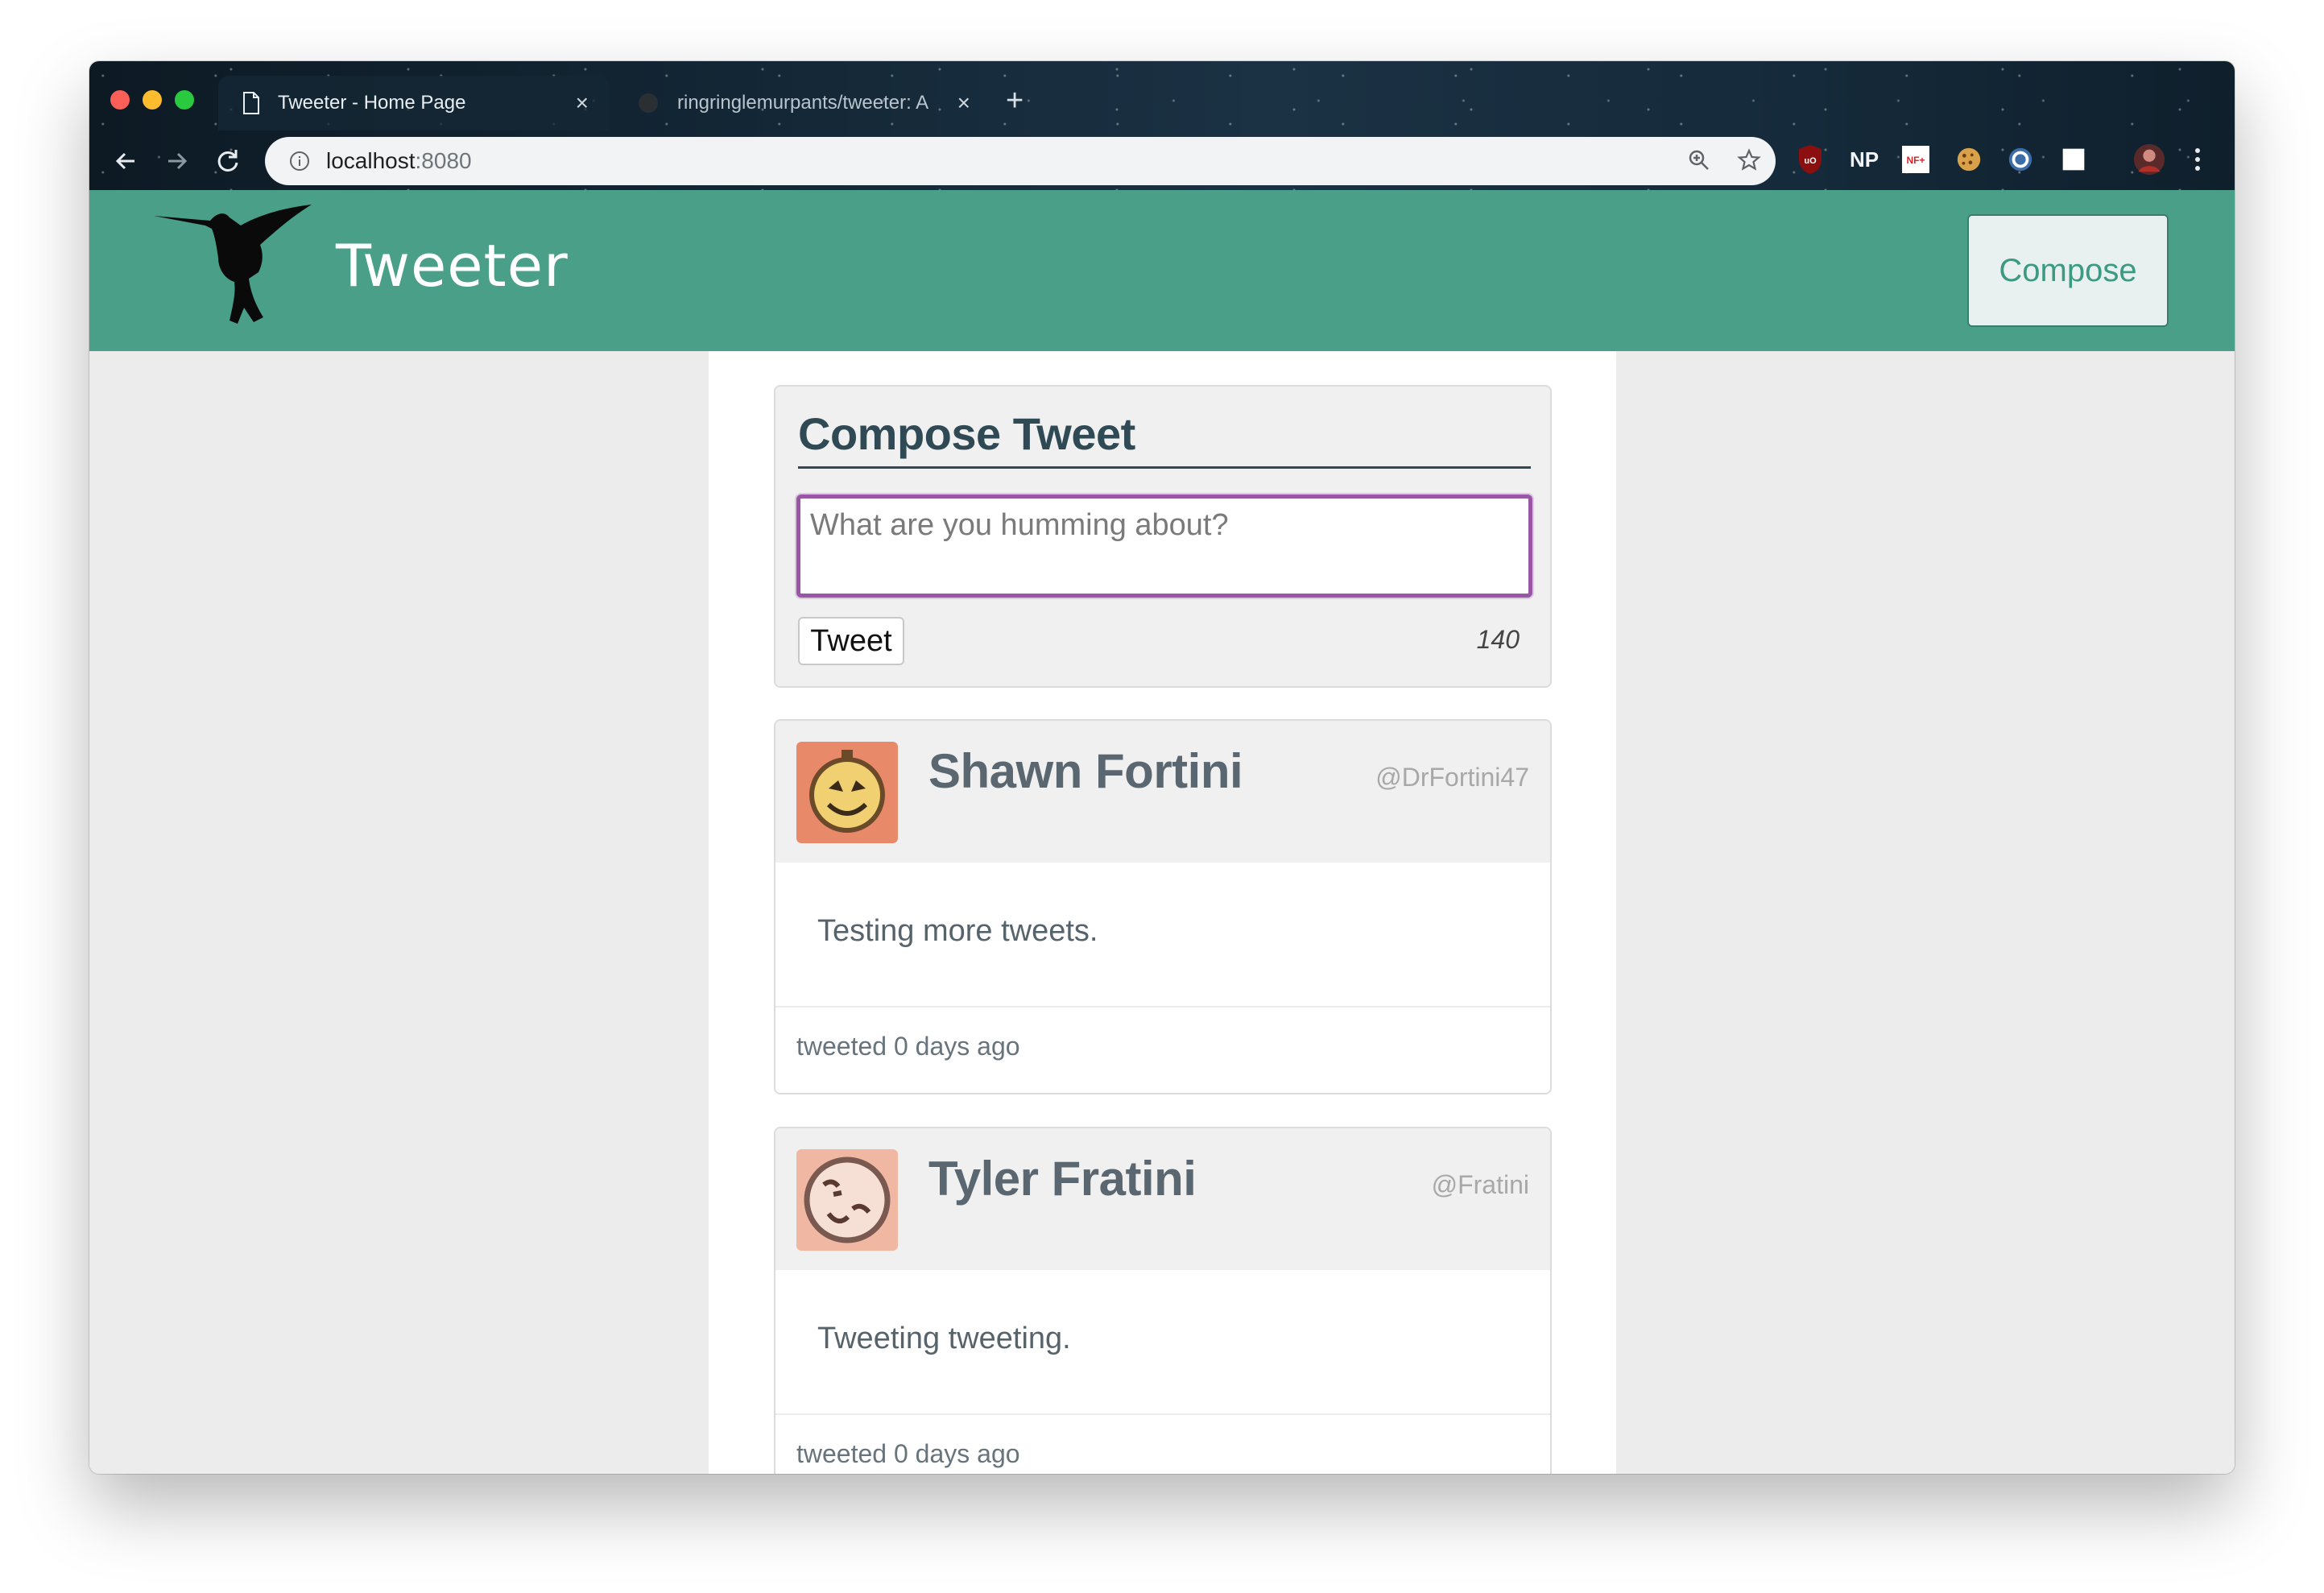 This screenshot has width=2324, height=1593. I want to click on tweet-author-name: Shawn Fortini, so click(1085, 771).